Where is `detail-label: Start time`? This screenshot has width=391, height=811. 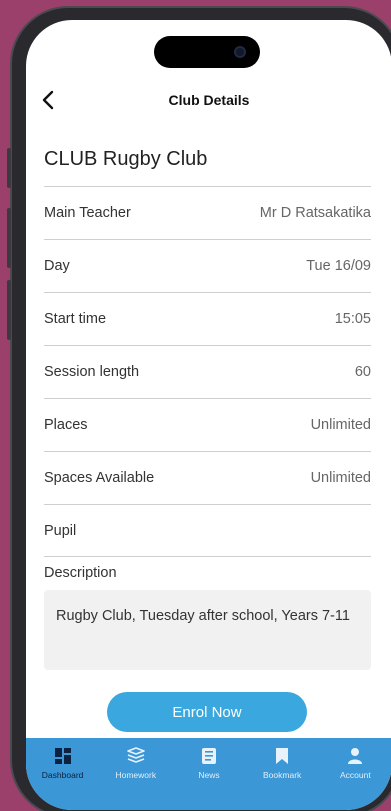 detail-label: Start time is located at coordinates (75, 319).